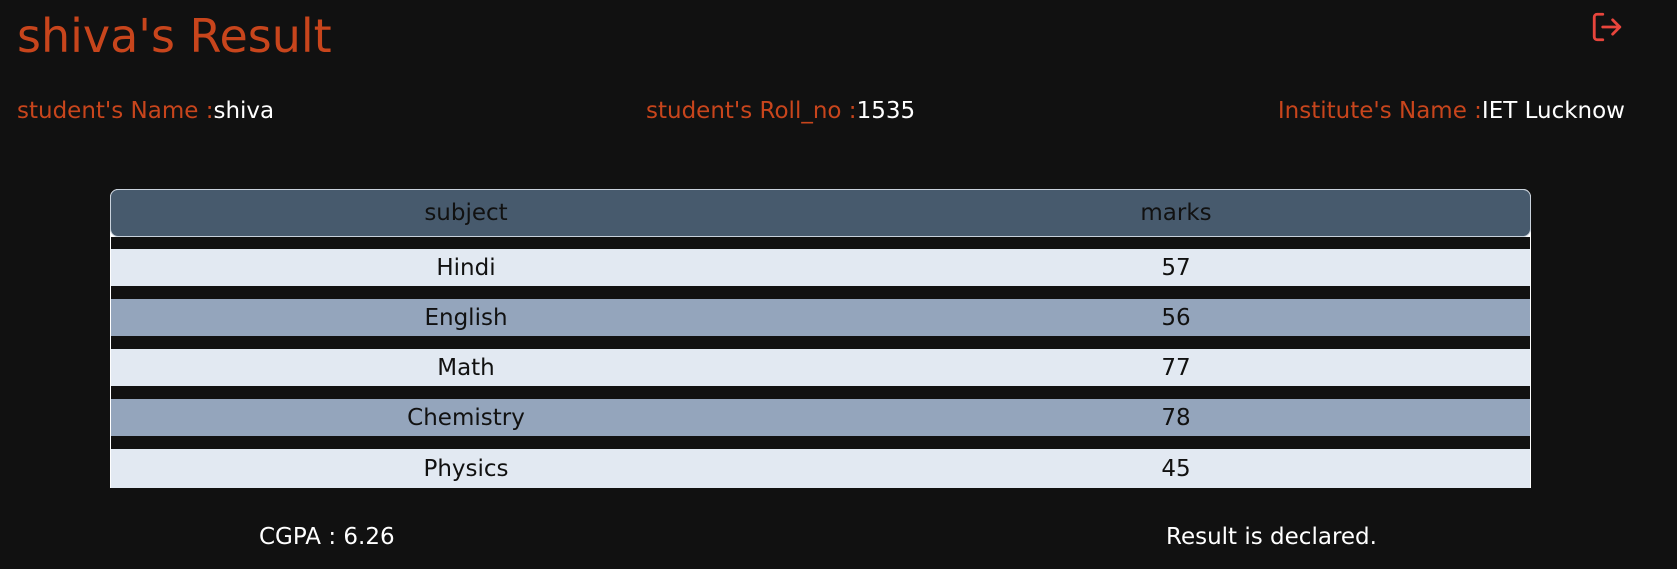 This screenshot has width=1677, height=569. I want to click on marks-cell: 78, so click(1176, 417).